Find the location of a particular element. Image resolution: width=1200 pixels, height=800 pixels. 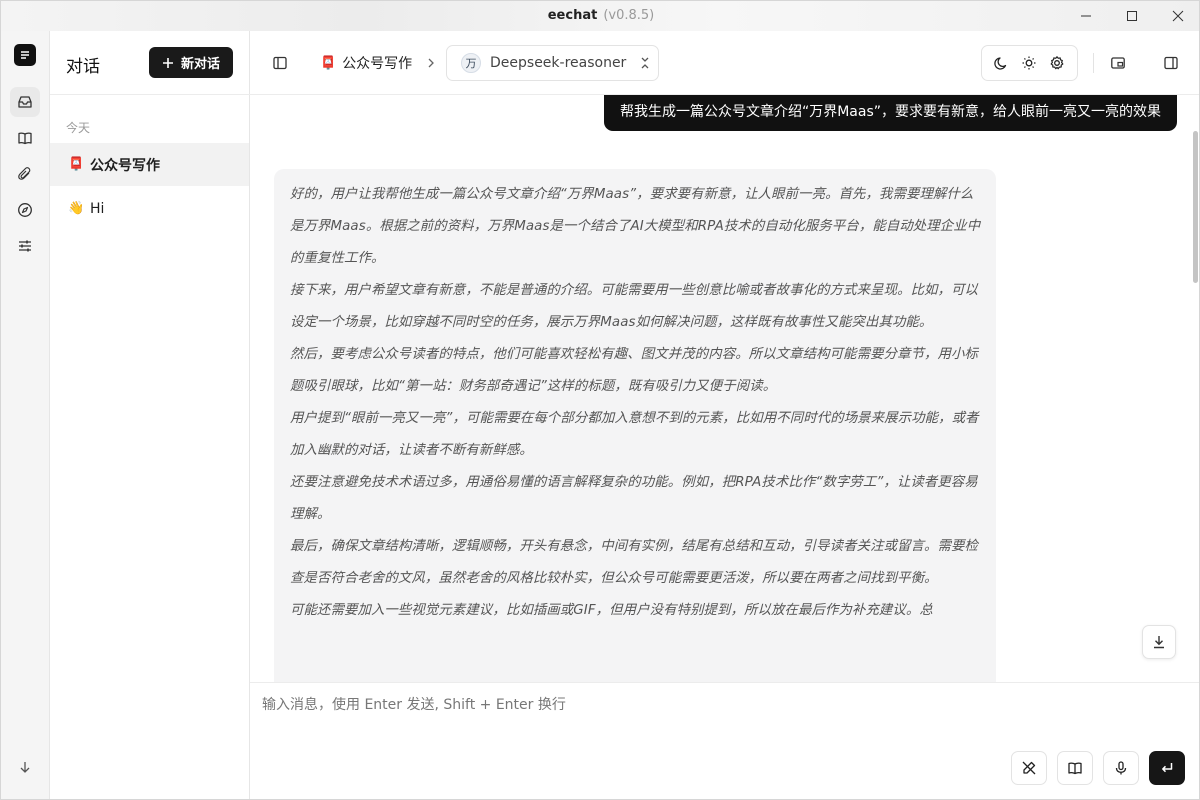

model-name: Deepseek-reasoner is located at coordinates (558, 63).